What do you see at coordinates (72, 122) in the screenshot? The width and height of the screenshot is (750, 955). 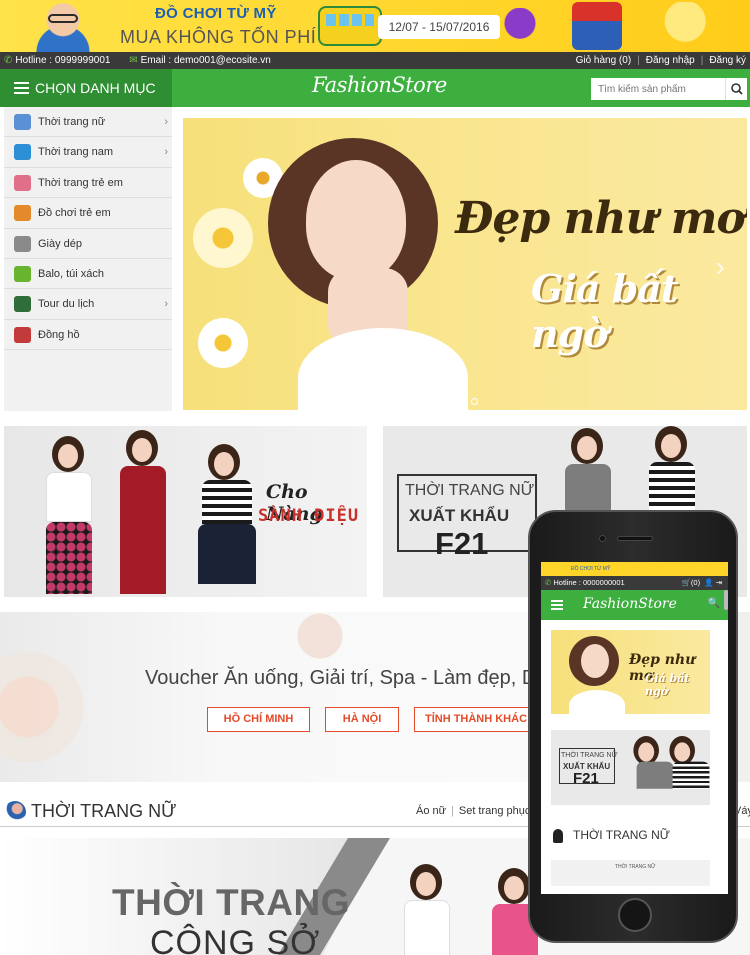 I see `sidebar-item-label: Thời trang nữ` at bounding box center [72, 122].